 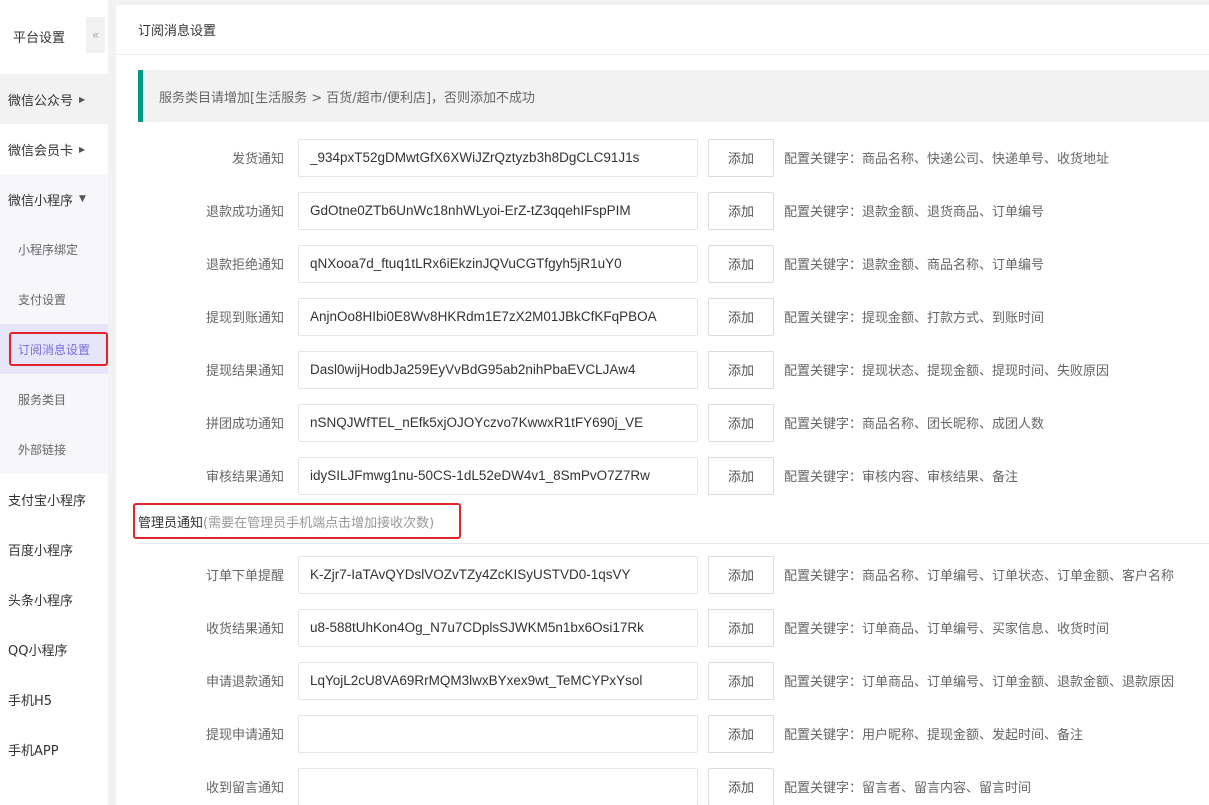 What do you see at coordinates (901, 477) in the screenshot?
I see `row-keywords: 配置关键字：审核内容、审核结果、备注` at bounding box center [901, 477].